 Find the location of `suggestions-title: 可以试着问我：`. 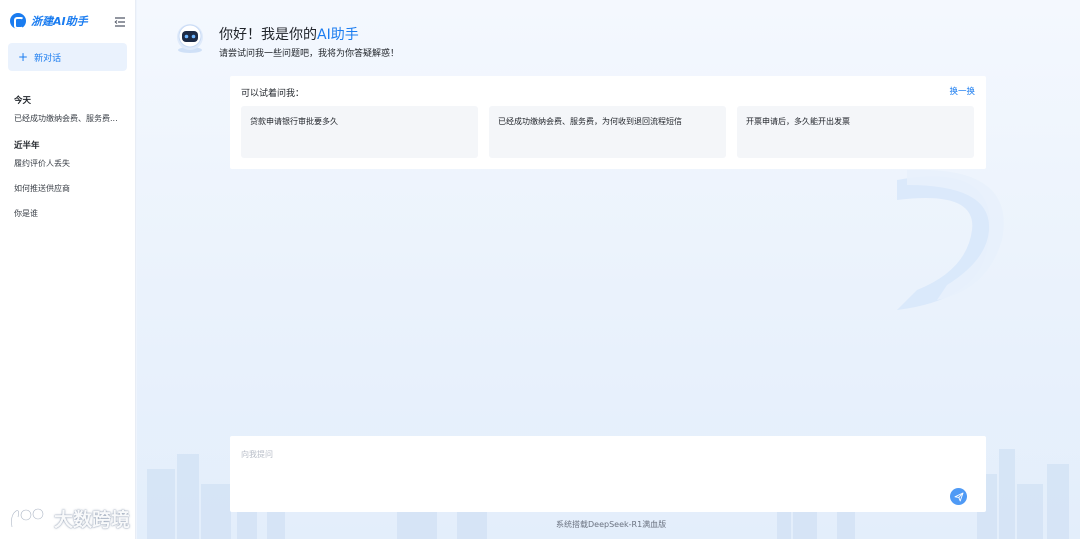

suggestions-title: 可以试着问我： is located at coordinates (273, 94).